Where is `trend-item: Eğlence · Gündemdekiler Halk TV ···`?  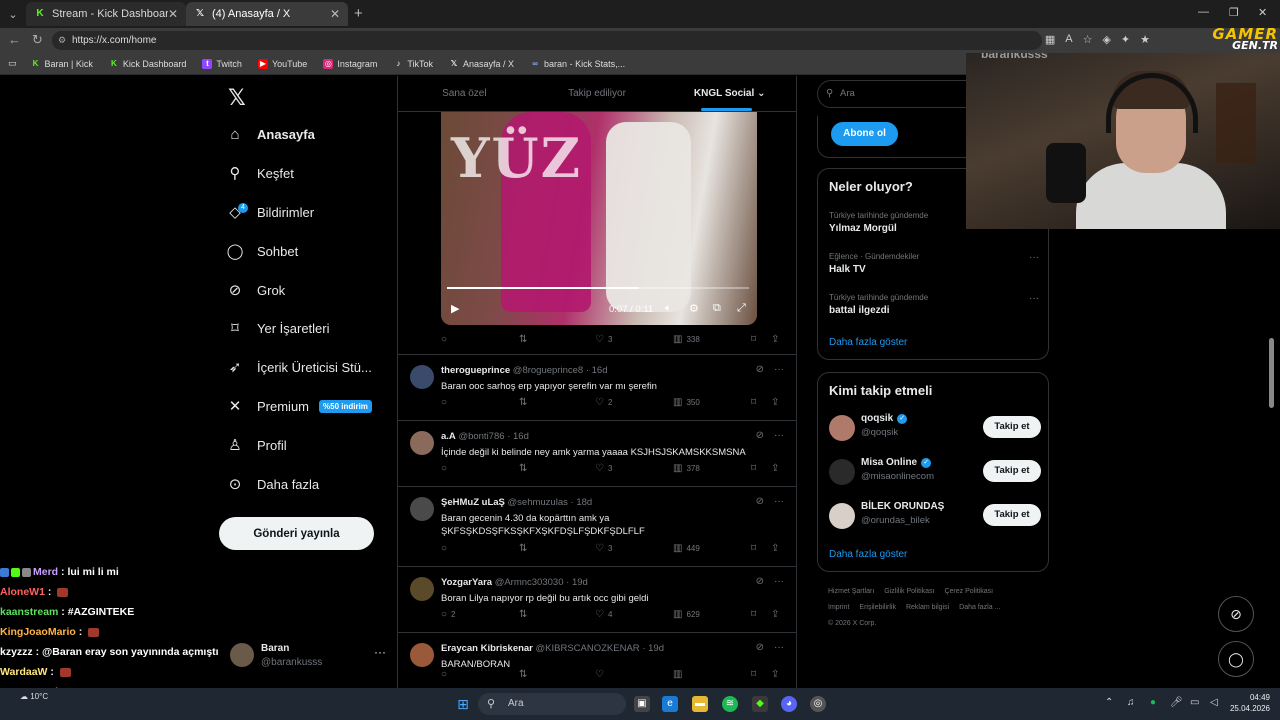
trend-item: Eğlence · Gündemdekiler Halk TV ··· is located at coordinates (934, 263).